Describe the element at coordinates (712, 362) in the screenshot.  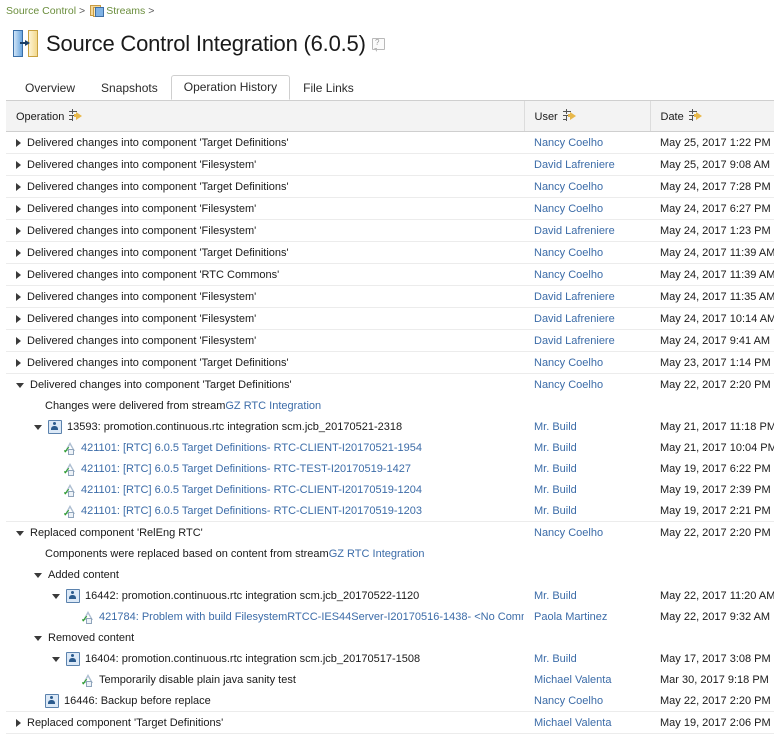
I see `cell-date: May 23, 2017 1:14 PM` at that location.